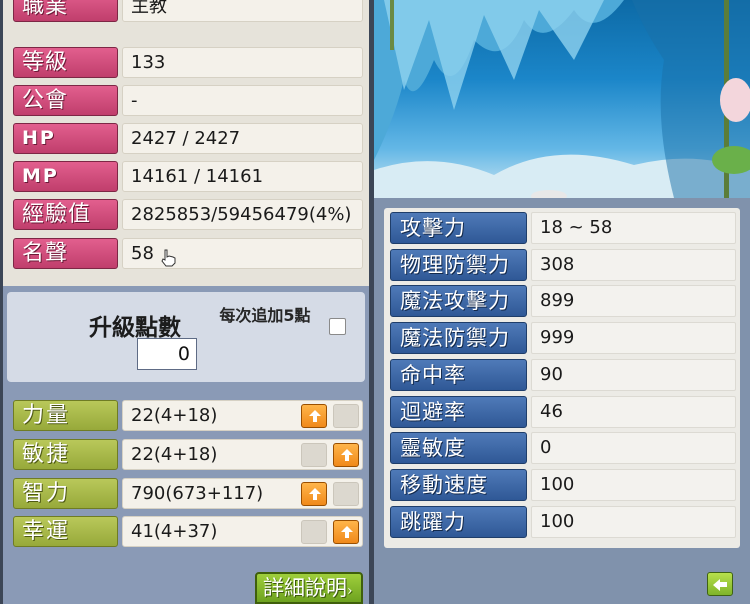 This screenshot has width=750, height=604. What do you see at coordinates (633, 338) in the screenshot?
I see `detail-value: 999` at bounding box center [633, 338].